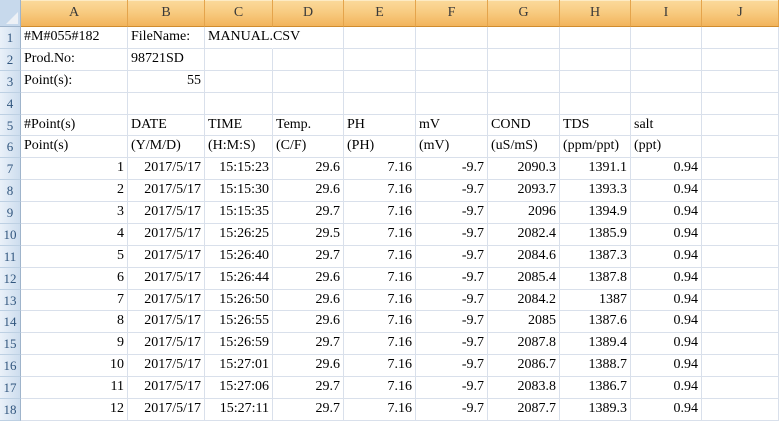 The image size is (779, 421). What do you see at coordinates (10, 366) in the screenshot?
I see `row-header-16: 16` at bounding box center [10, 366].